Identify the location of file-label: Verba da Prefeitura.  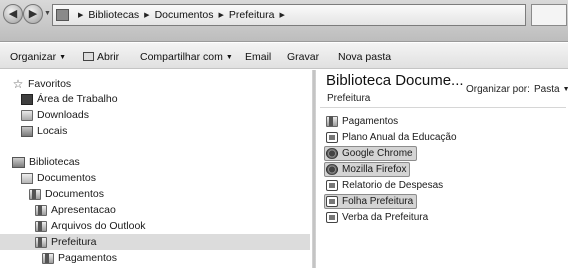
(385, 217).